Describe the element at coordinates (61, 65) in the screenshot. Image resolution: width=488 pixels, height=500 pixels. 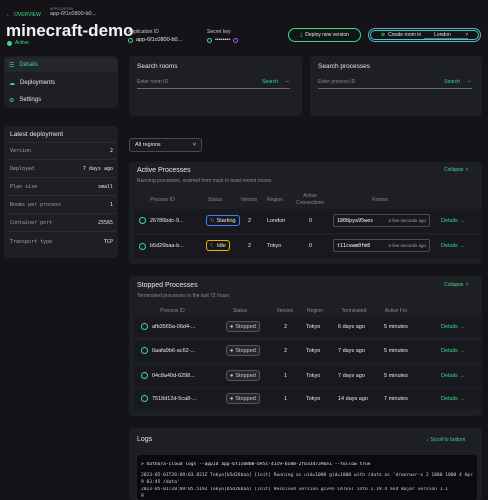
I see `sidebar-item-details: ☰ Details` at that location.